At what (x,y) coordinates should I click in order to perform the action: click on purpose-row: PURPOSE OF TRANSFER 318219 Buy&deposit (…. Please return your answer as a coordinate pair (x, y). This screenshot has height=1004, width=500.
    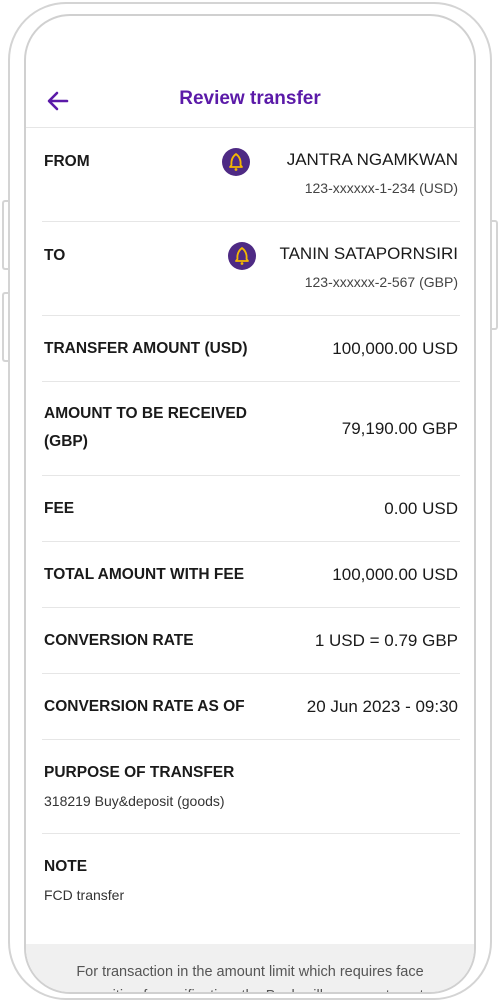
    Looking at the image, I should click on (251, 787).